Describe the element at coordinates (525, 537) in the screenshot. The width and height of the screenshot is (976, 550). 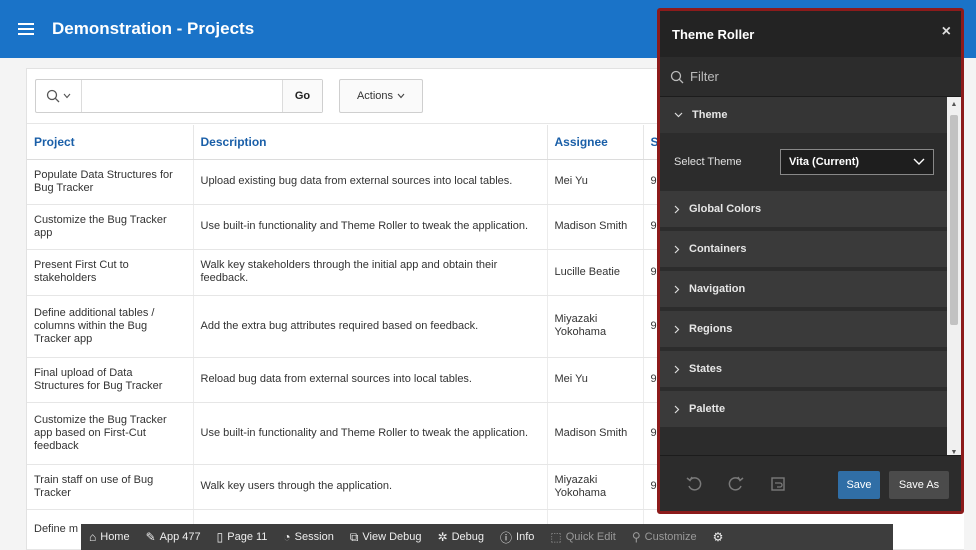
I see `dev-item-label: Info` at that location.